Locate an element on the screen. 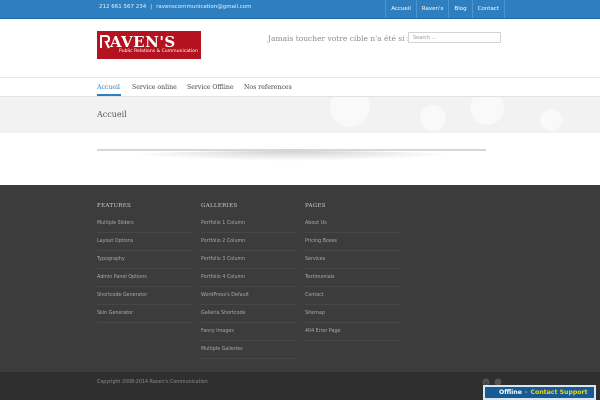  footer-link: Portfolio 1 Column is located at coordinates (249, 224).